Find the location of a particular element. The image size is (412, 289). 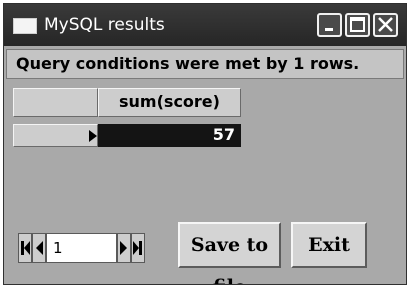

previous-record-button is located at coordinates (39, 248).